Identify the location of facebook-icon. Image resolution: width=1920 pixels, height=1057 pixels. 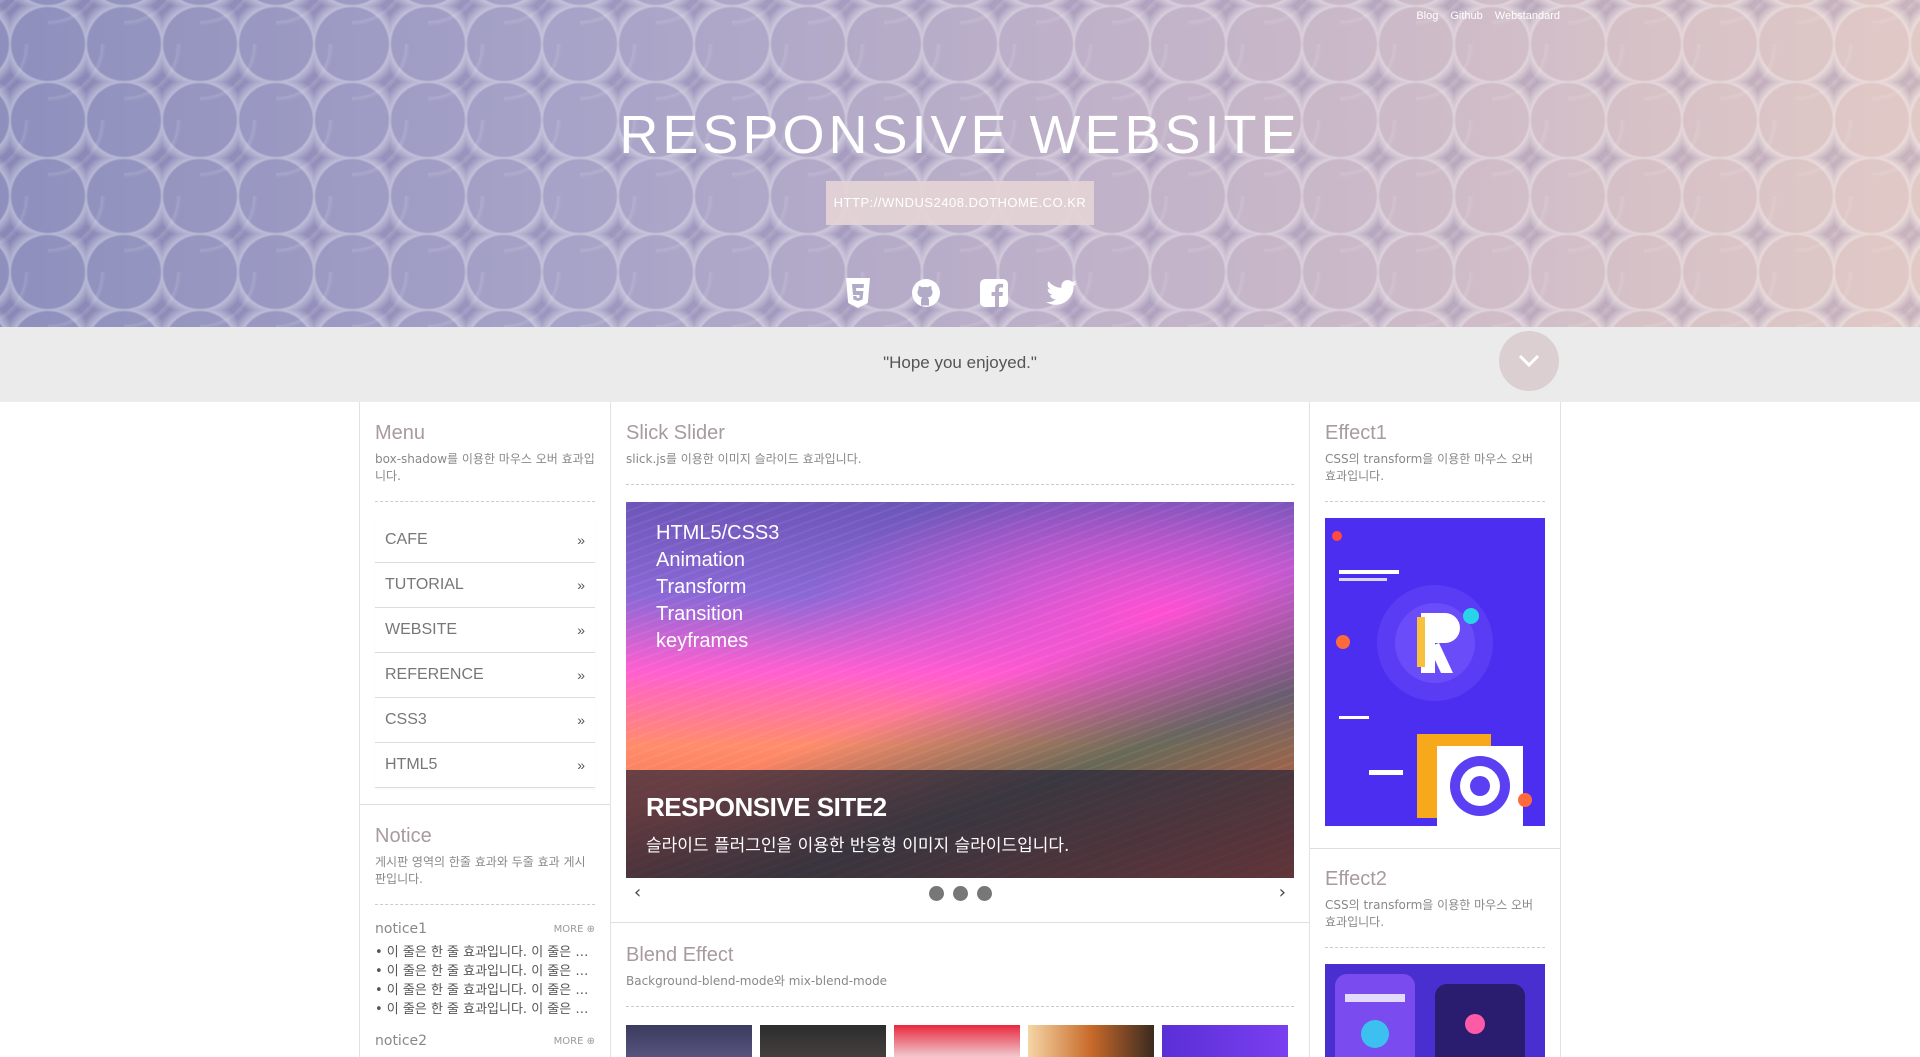
(994, 293).